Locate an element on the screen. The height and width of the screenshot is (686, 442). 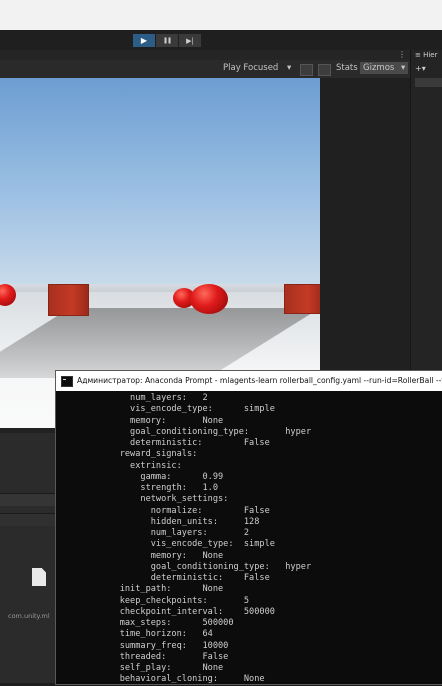
gizmos-button: Gizmos ▾ is located at coordinates (384, 68).